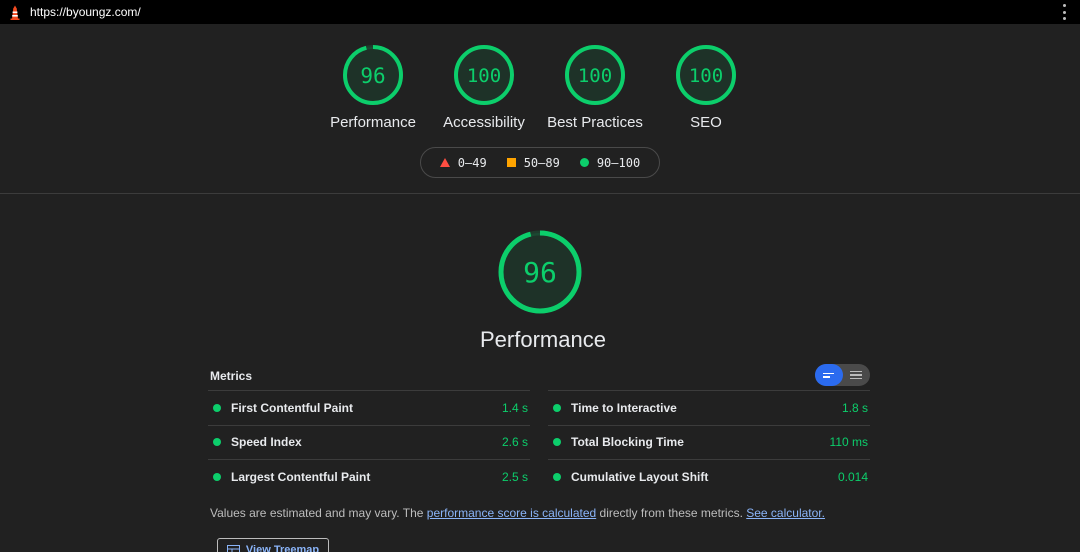 This screenshot has height=552, width=1080. What do you see at coordinates (1064, 12) in the screenshot?
I see `kebab-menu-icon` at bounding box center [1064, 12].